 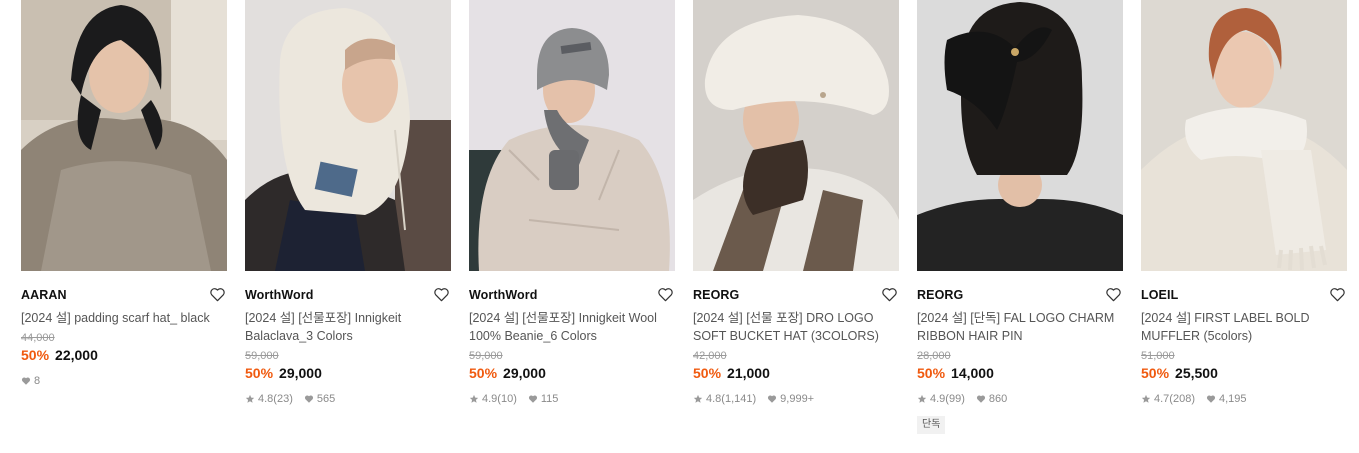 I want to click on product-meta: 4.9 (99) 860, so click(x=1020, y=399).